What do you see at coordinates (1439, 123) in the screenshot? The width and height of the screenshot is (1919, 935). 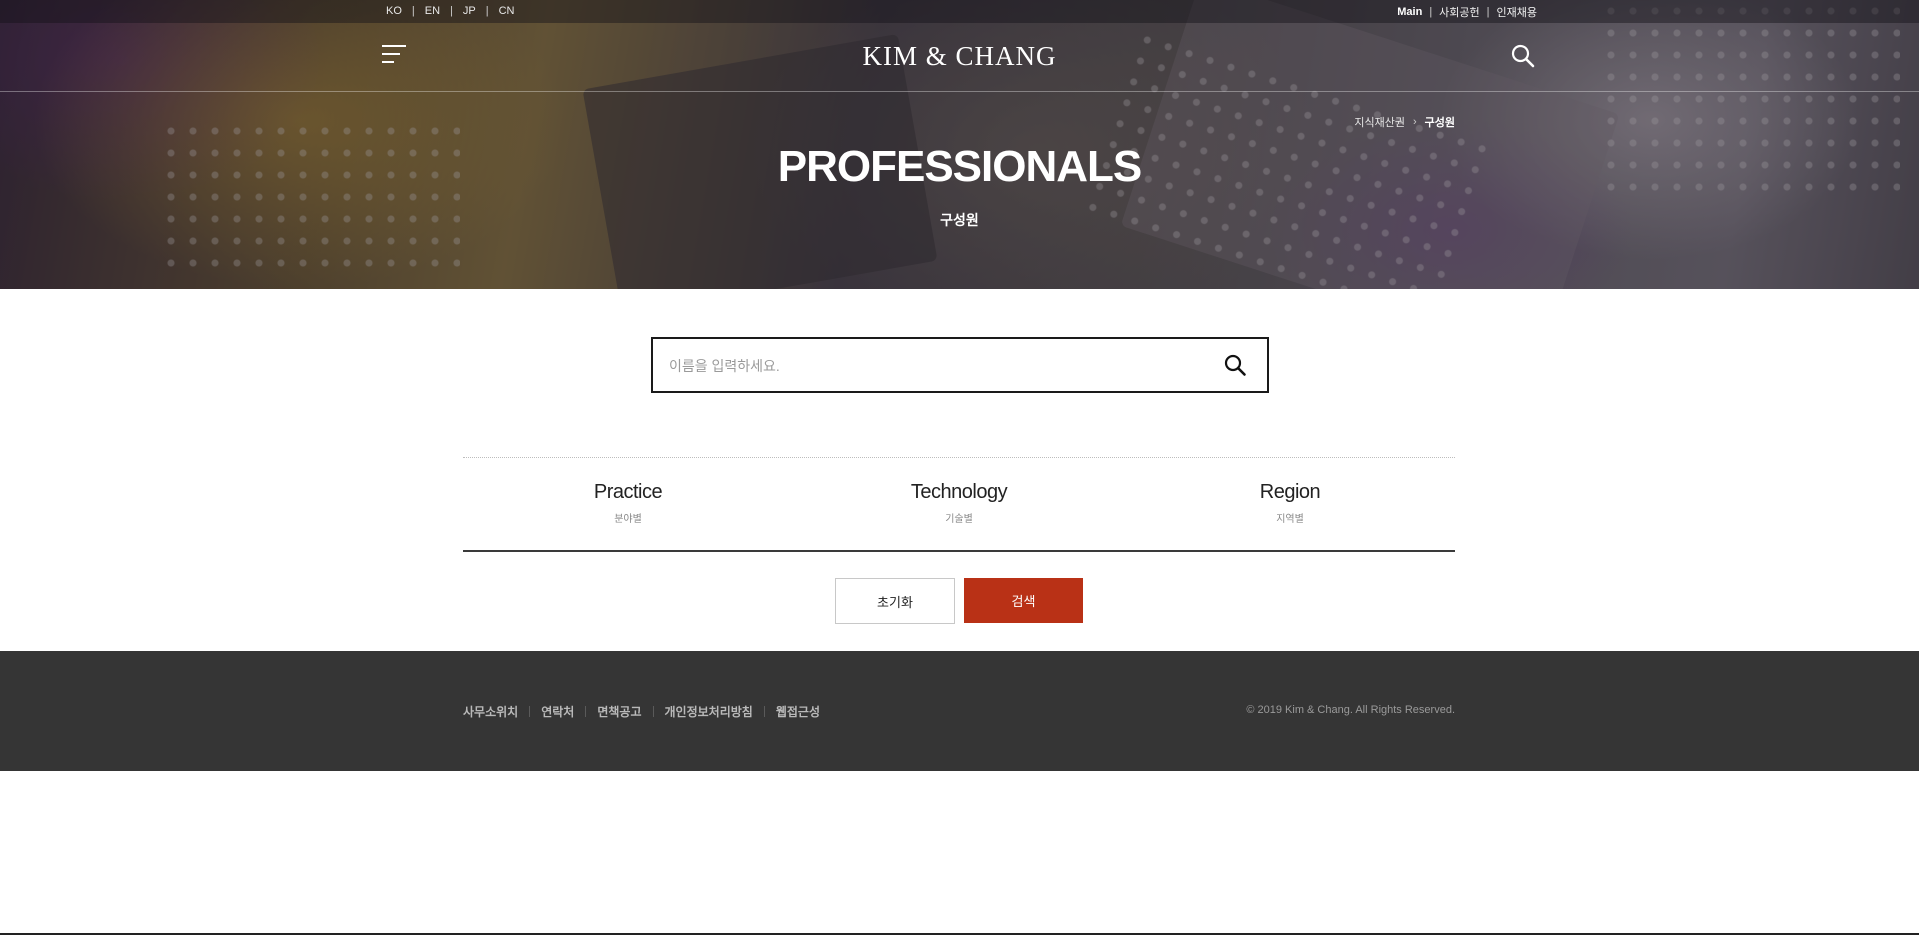 I see `breadcrumb-current: 구성원` at bounding box center [1439, 123].